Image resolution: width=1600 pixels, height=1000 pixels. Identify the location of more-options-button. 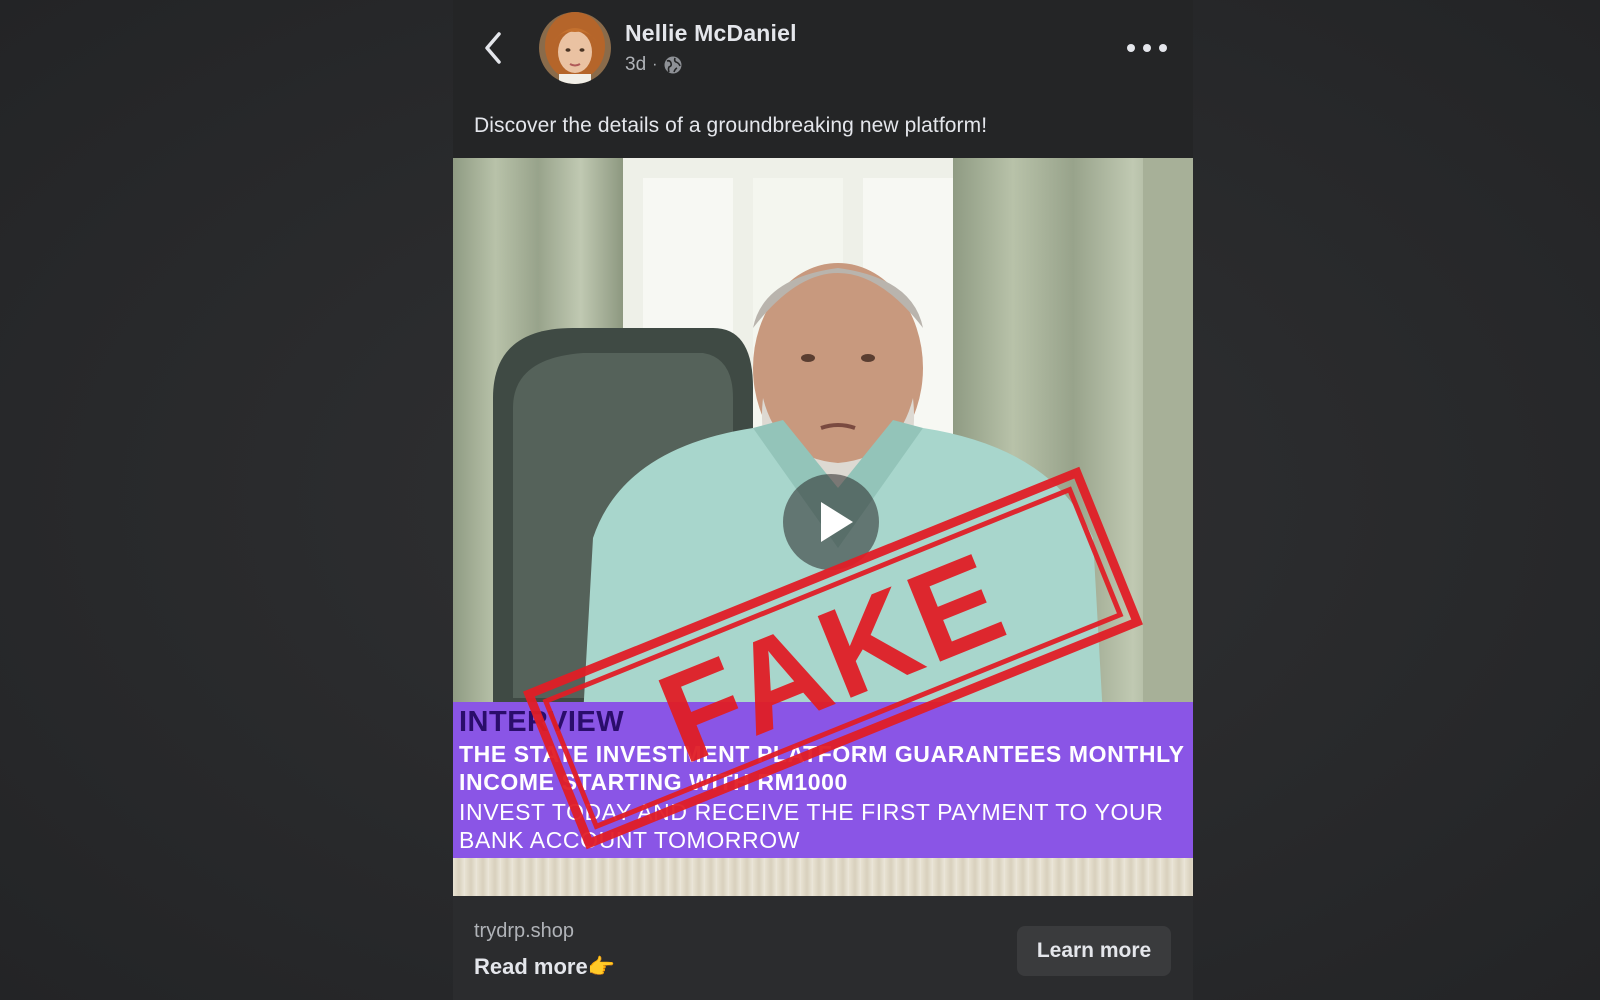
(1147, 48).